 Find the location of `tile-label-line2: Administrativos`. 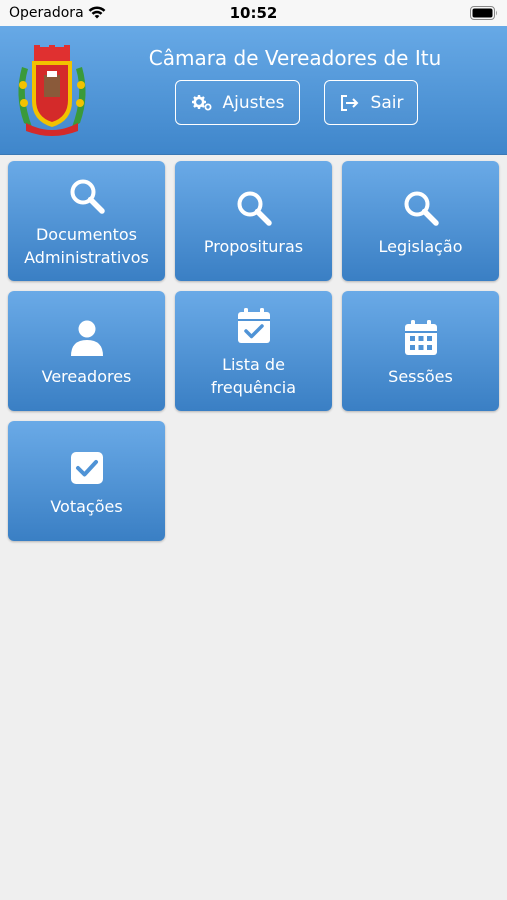

tile-label-line2: Administrativos is located at coordinates (86, 257).